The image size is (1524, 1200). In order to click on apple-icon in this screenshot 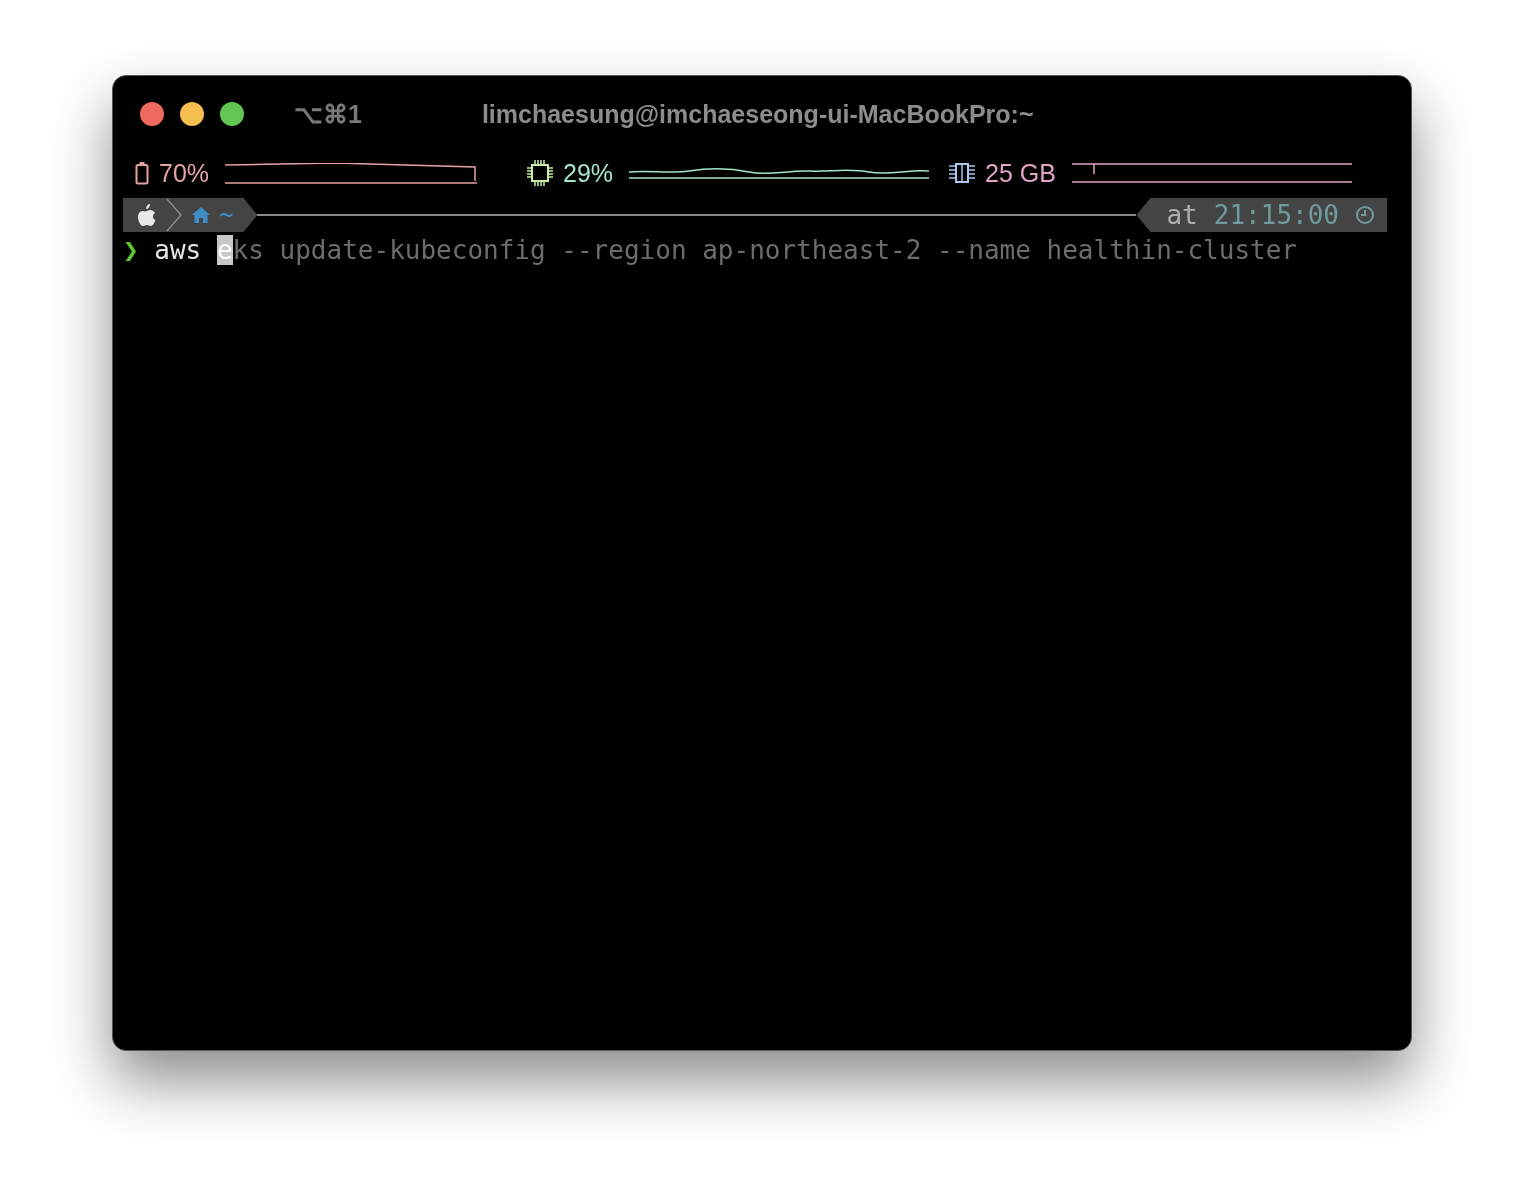, I will do `click(147, 215)`.